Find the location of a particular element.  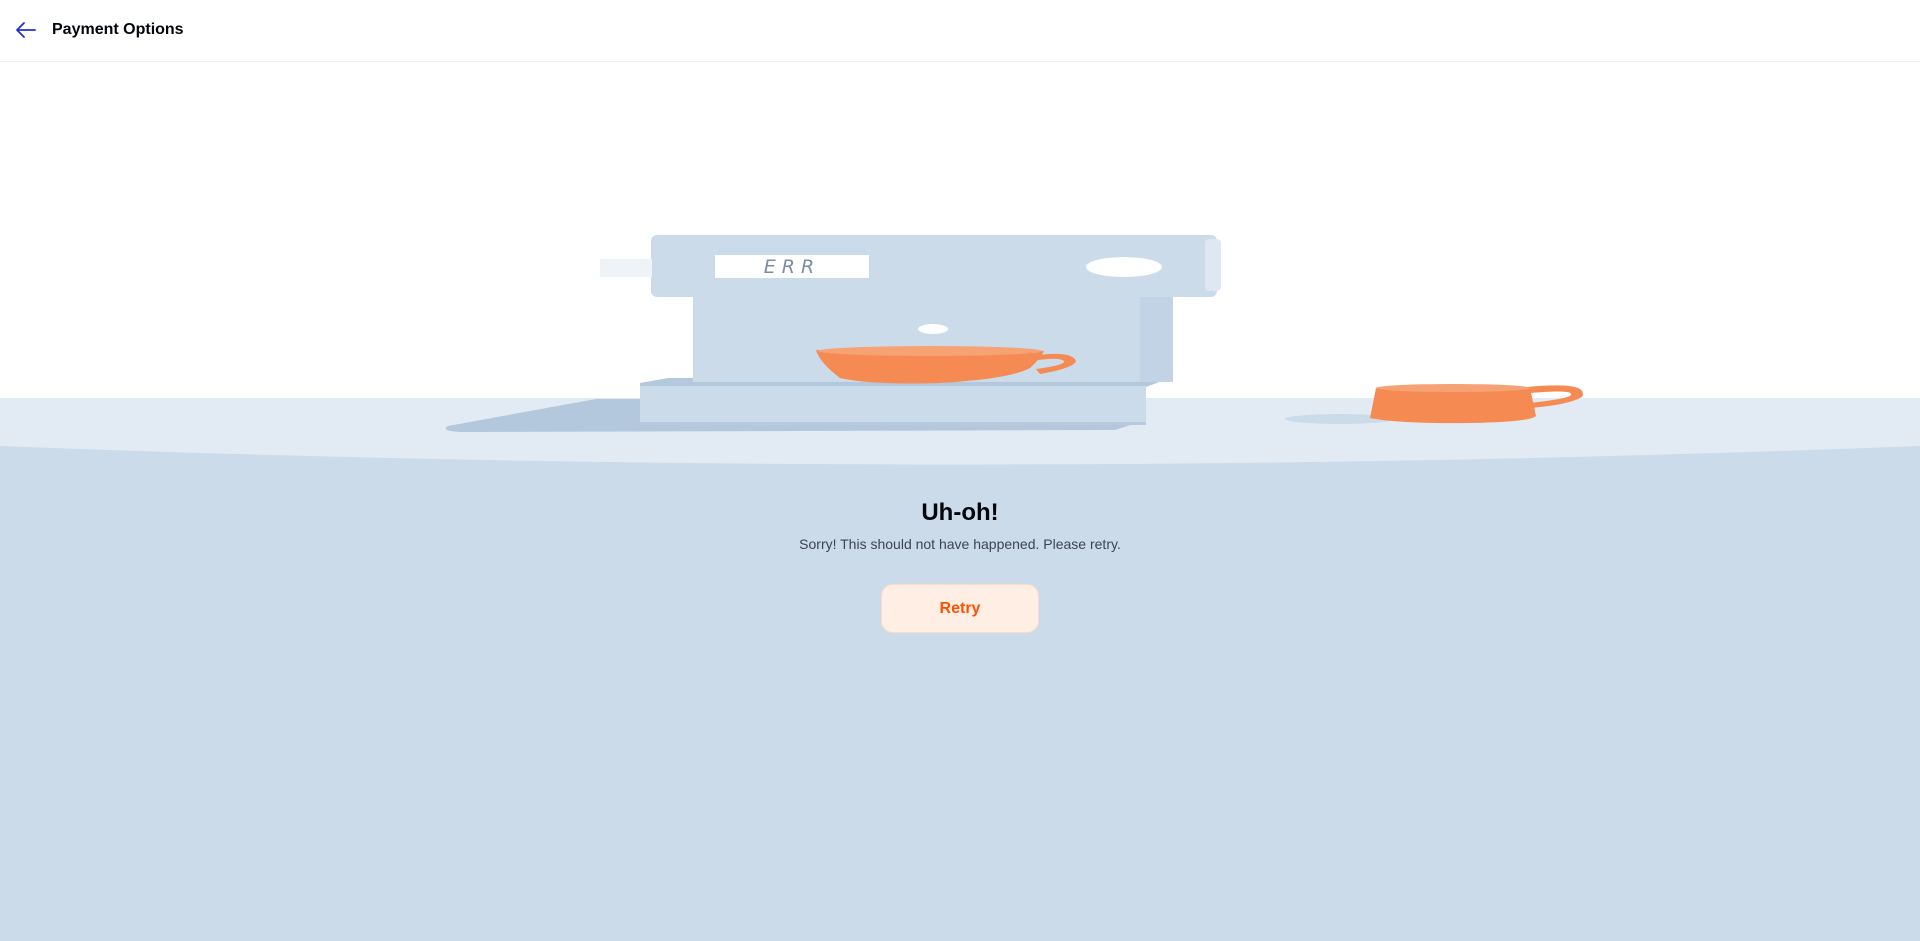

page-title: Payment Options is located at coordinates (118, 29).